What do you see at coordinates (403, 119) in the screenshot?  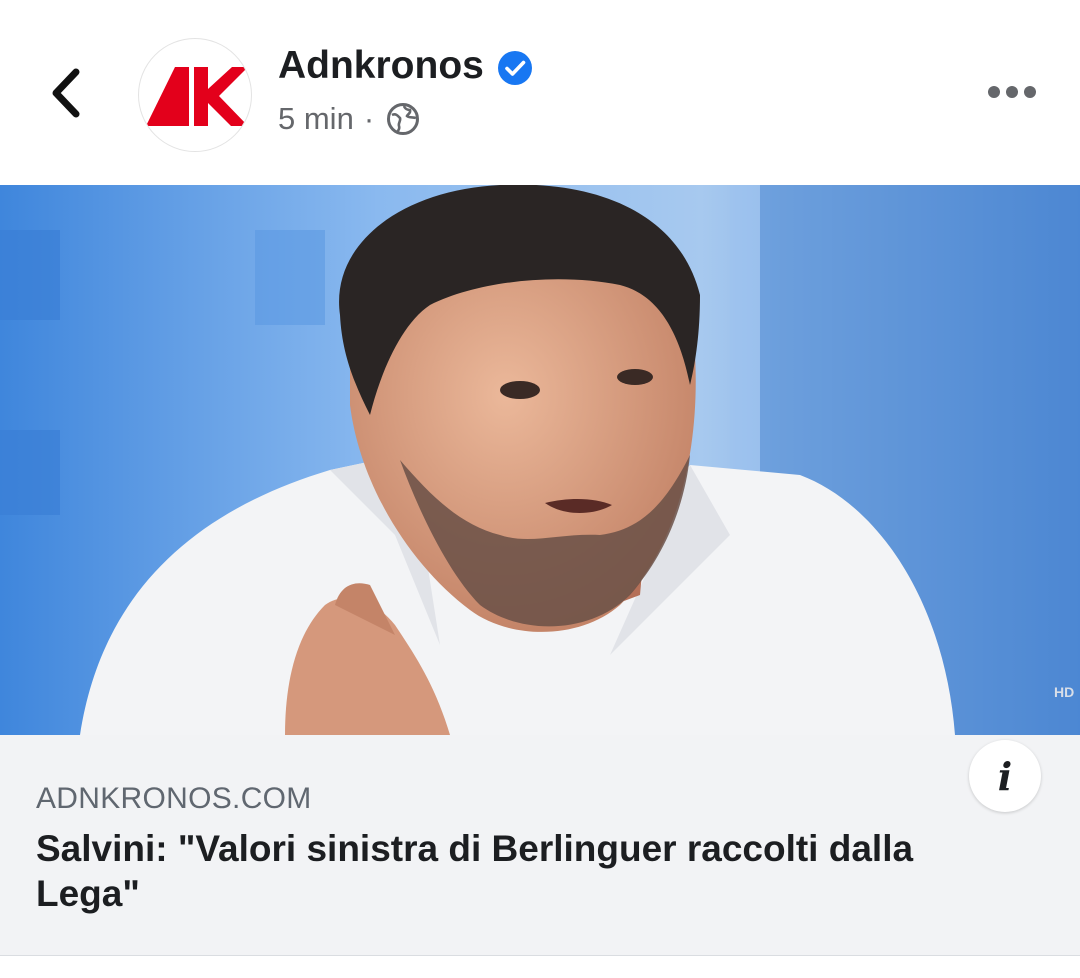 I see `globe-icon` at bounding box center [403, 119].